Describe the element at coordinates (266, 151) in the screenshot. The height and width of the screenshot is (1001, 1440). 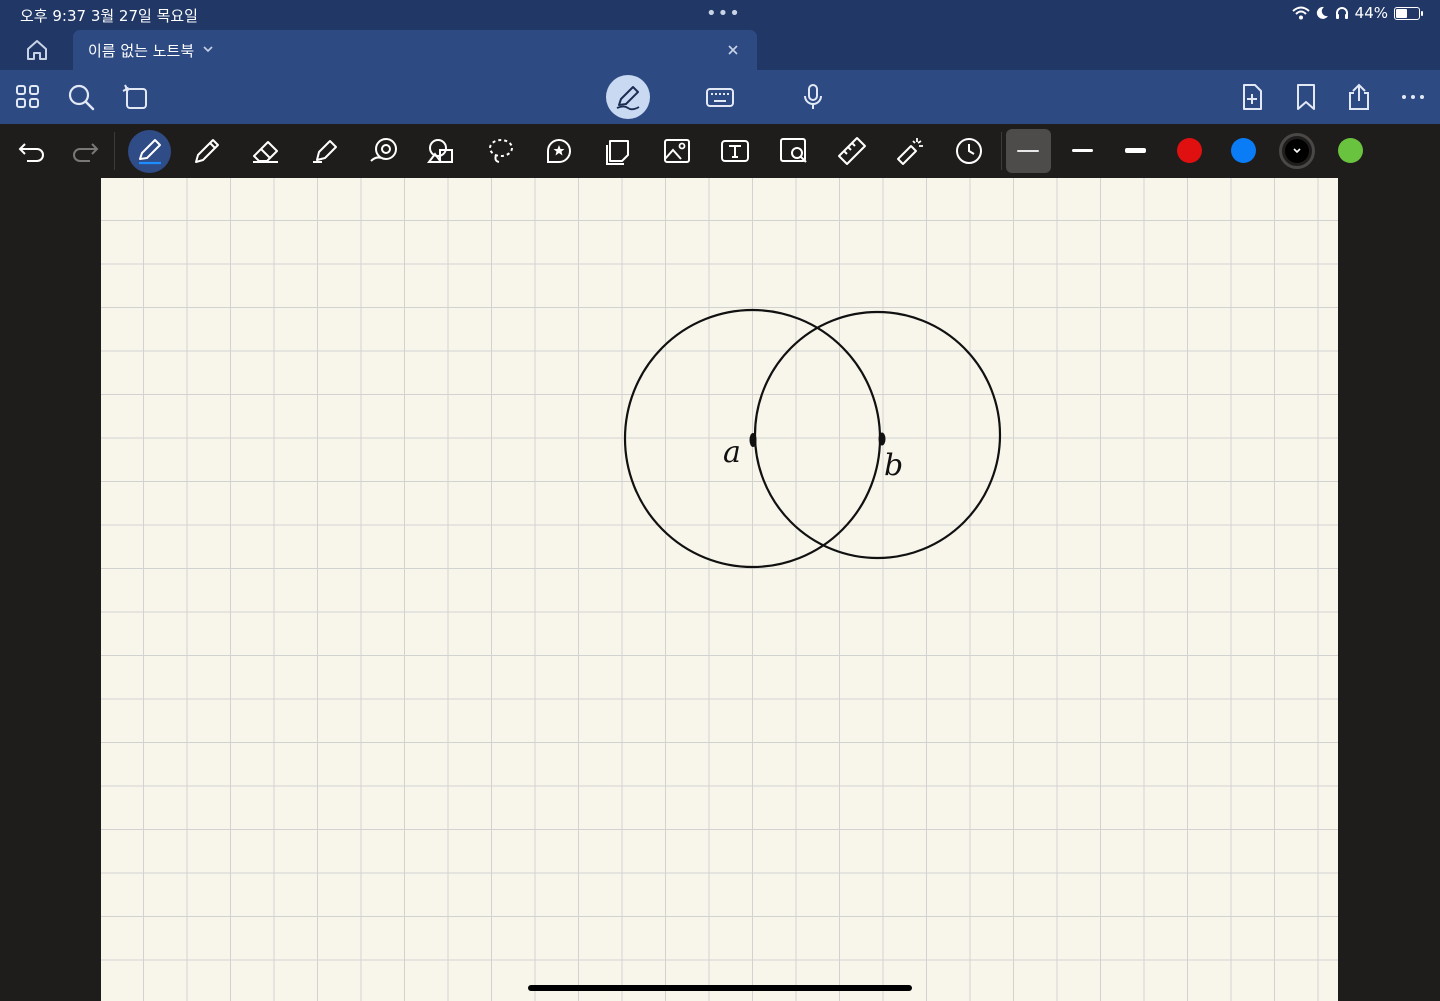
I see `eraser-tool-icon` at that location.